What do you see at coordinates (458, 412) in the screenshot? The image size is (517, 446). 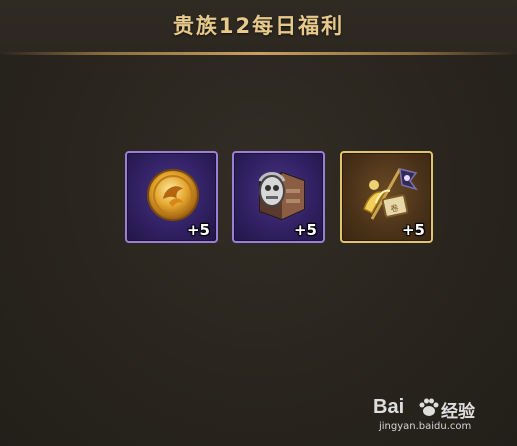 I see `watermark-brand-tail: 经验` at bounding box center [458, 412].